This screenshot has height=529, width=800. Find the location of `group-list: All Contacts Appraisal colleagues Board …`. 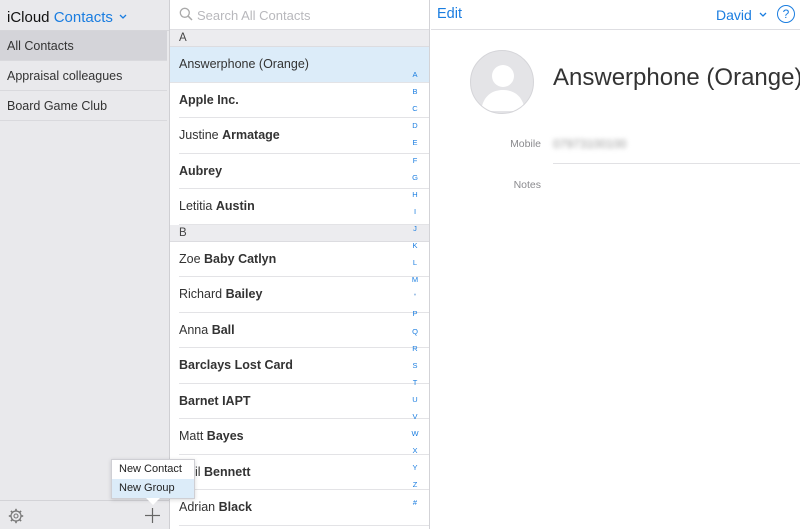

group-list: All Contacts Appraisal colleagues Board … is located at coordinates (84, 75).